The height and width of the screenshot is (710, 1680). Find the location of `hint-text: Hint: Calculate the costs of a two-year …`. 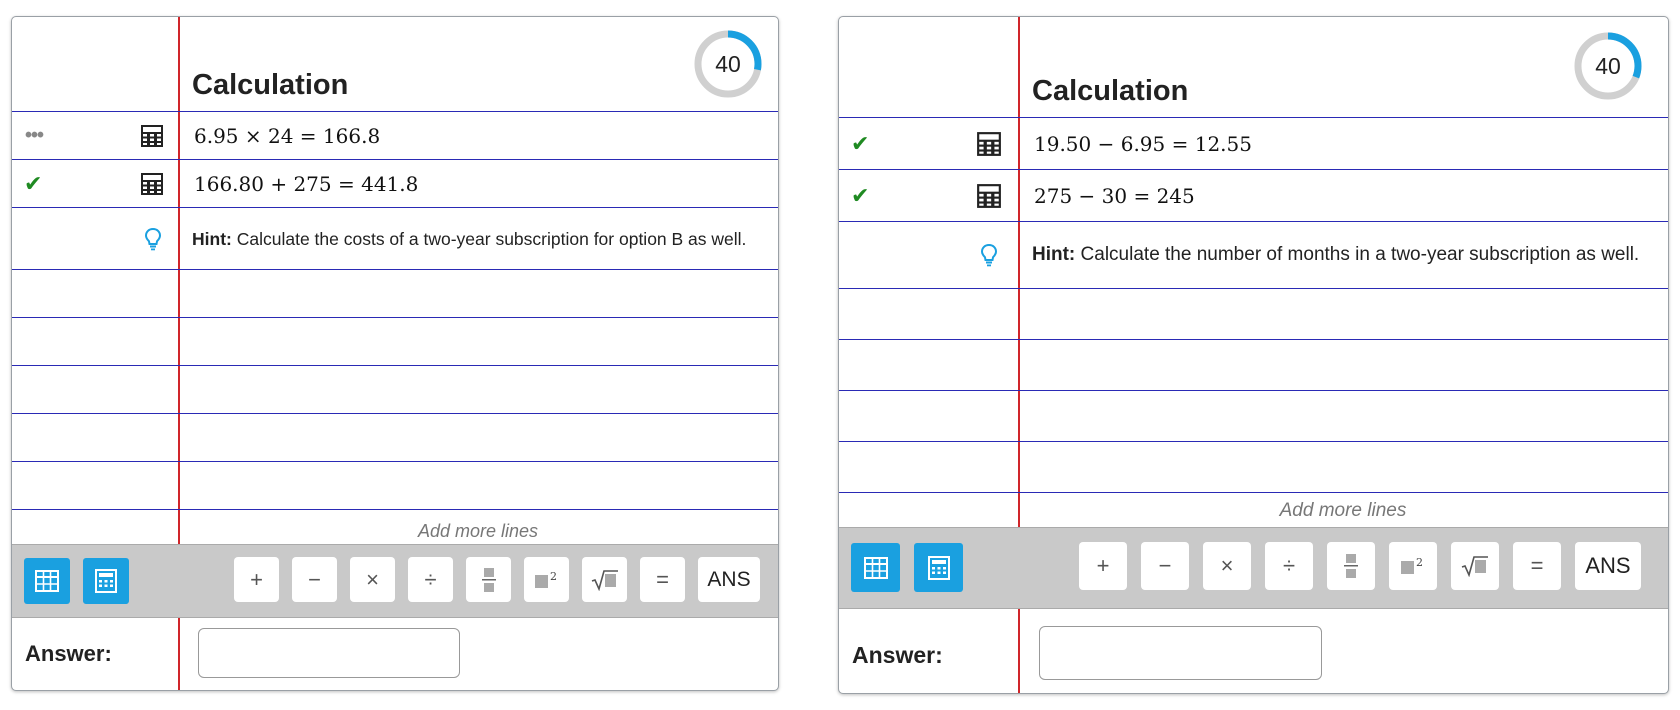

hint-text: Hint: Calculate the costs of a two-year … is located at coordinates (478, 239).